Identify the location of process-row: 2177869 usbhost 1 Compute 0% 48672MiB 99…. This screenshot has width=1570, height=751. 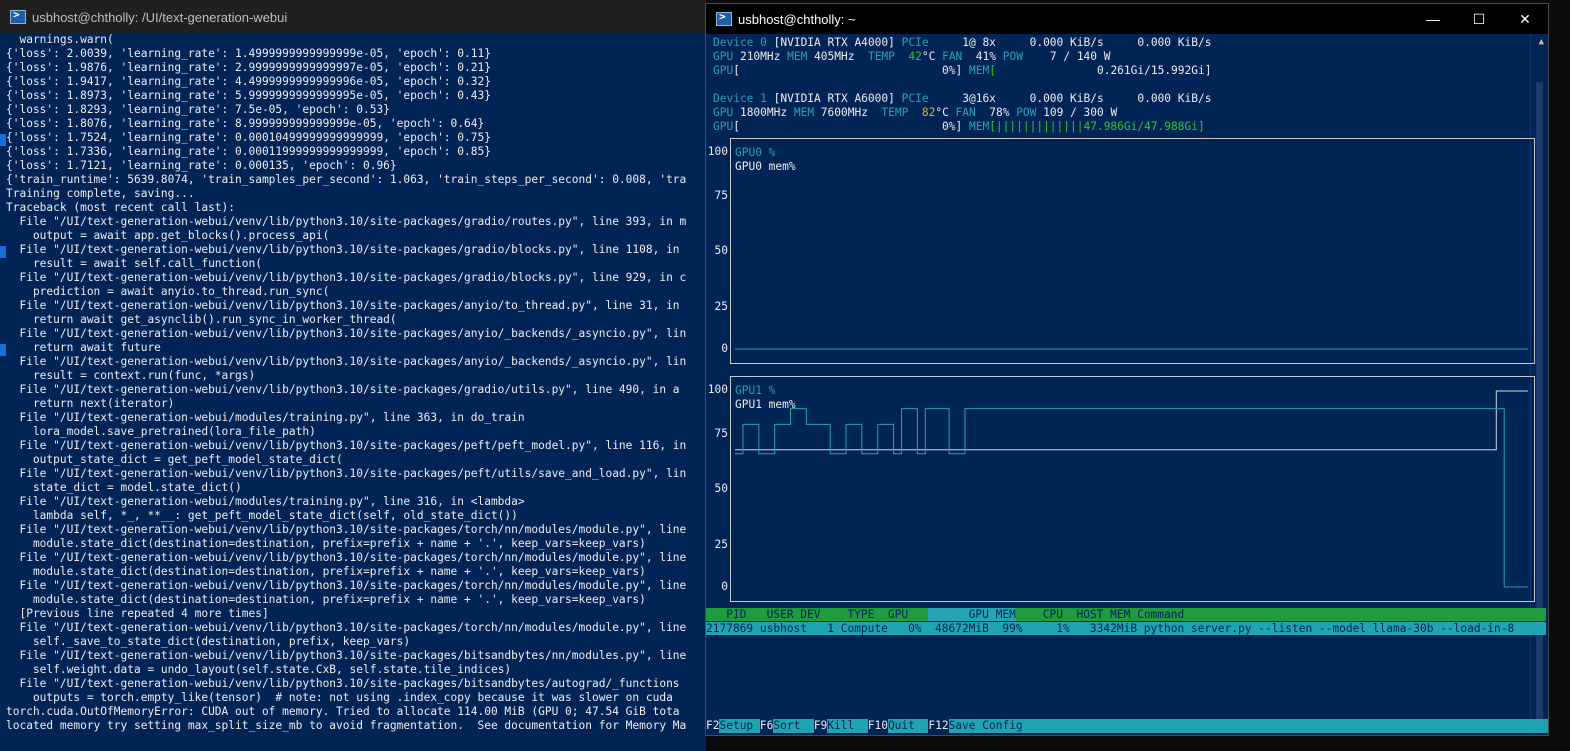
(1126, 628).